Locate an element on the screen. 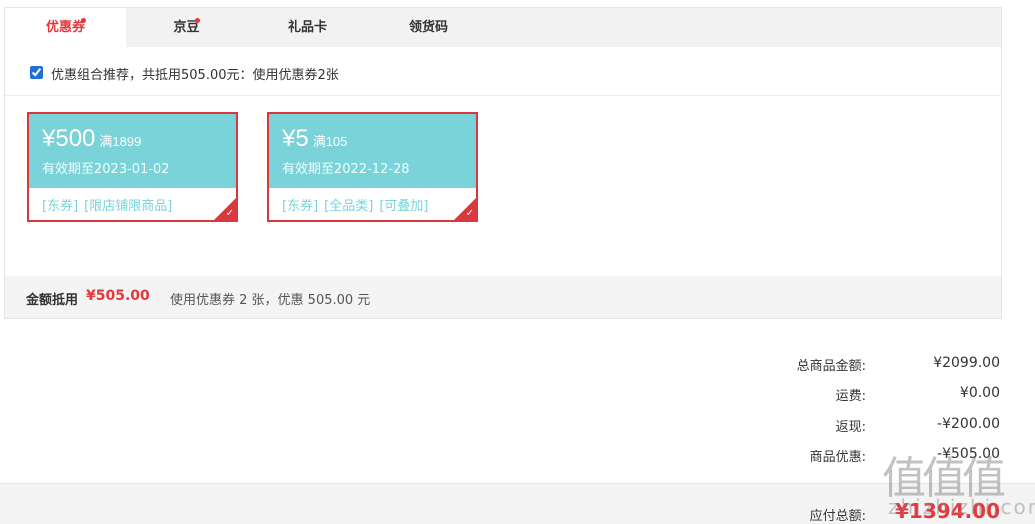 Image resolution: width=1035 pixels, height=524 pixels. total-row-discount: 商品优惠: -¥505.00 is located at coordinates (517, 456).